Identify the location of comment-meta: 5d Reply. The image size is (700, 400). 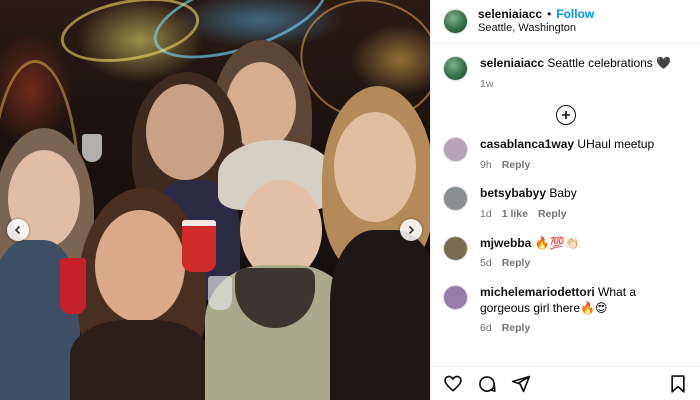
(530, 264).